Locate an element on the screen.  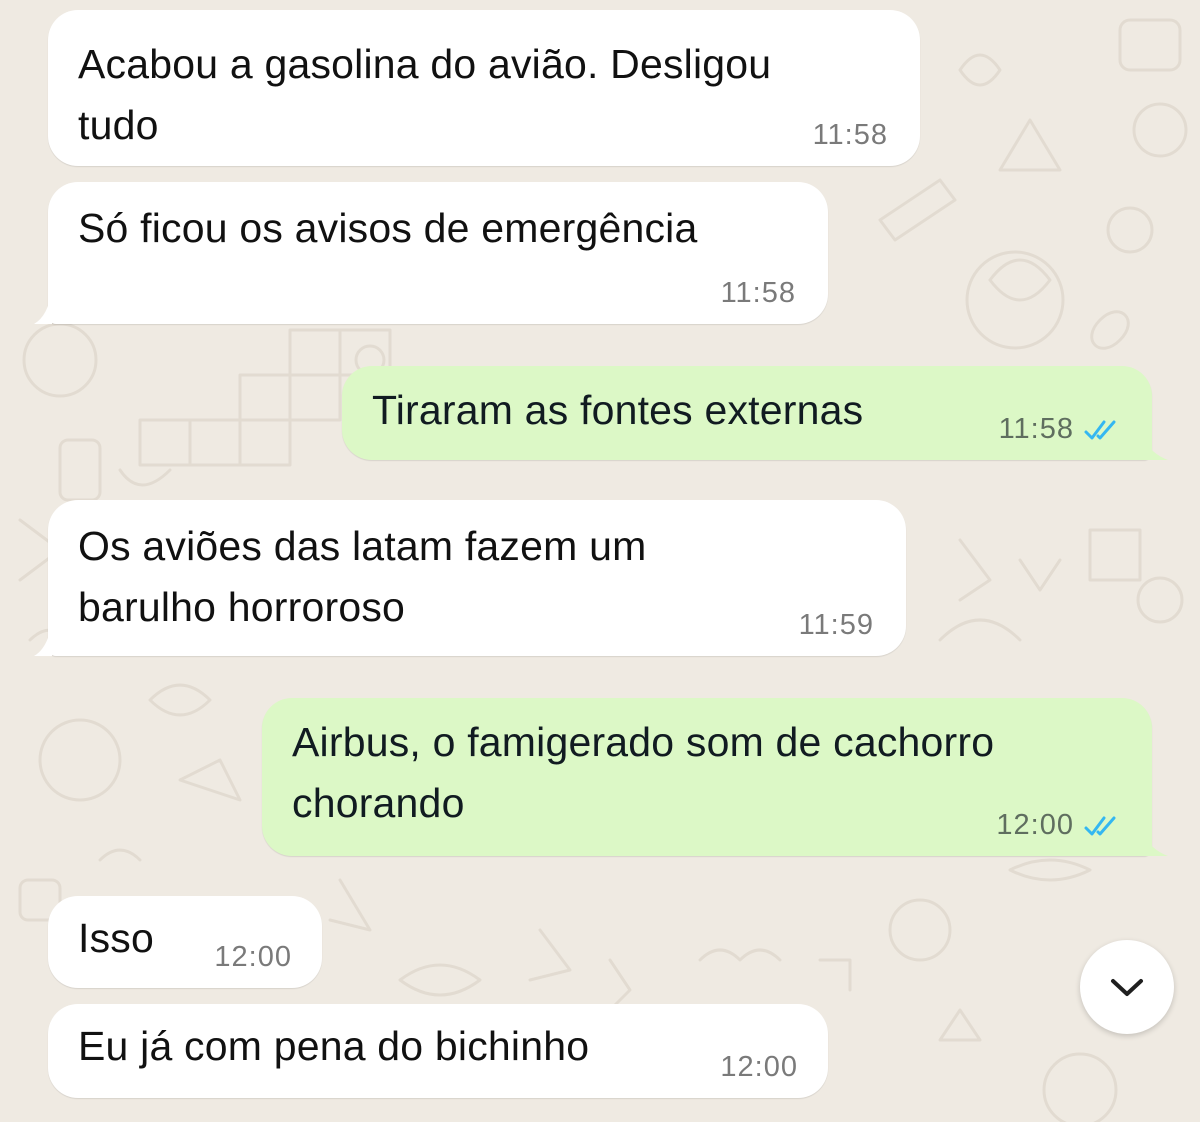
chevron-down-icon is located at coordinates (1127, 987).